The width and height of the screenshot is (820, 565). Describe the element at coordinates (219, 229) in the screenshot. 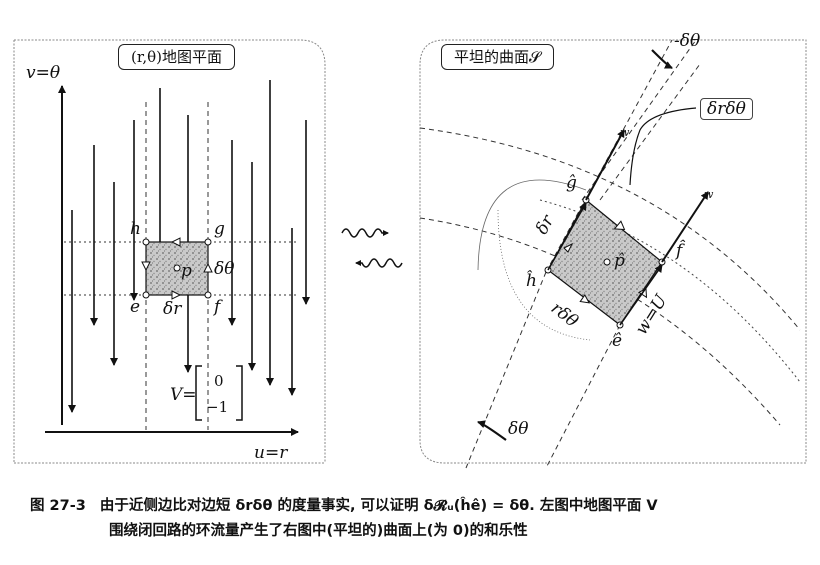

I see `point-g-label: g` at that location.